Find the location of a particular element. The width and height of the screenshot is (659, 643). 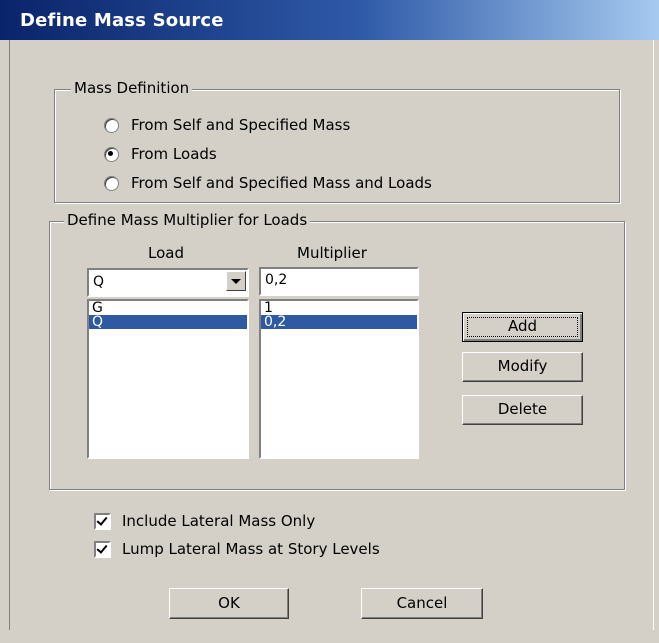

modify-button: Modify is located at coordinates (522, 367).